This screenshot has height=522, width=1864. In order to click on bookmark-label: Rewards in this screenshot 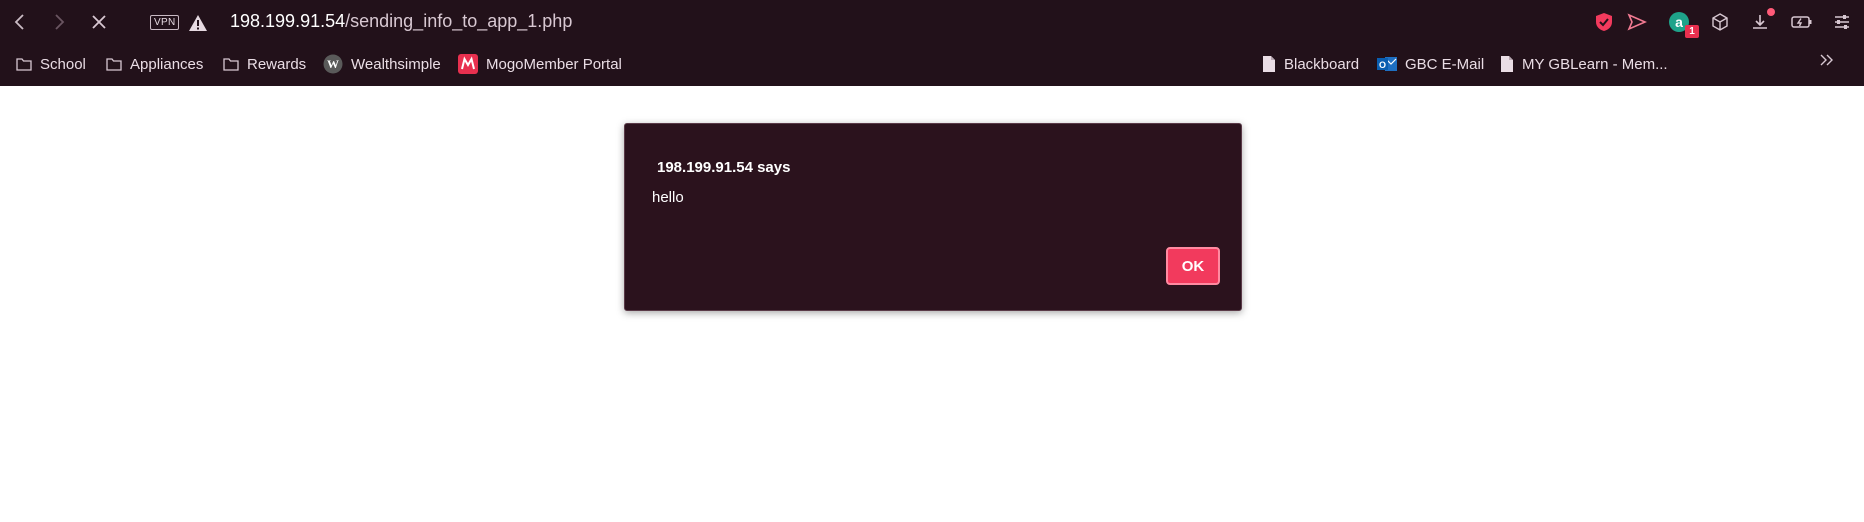, I will do `click(277, 64)`.